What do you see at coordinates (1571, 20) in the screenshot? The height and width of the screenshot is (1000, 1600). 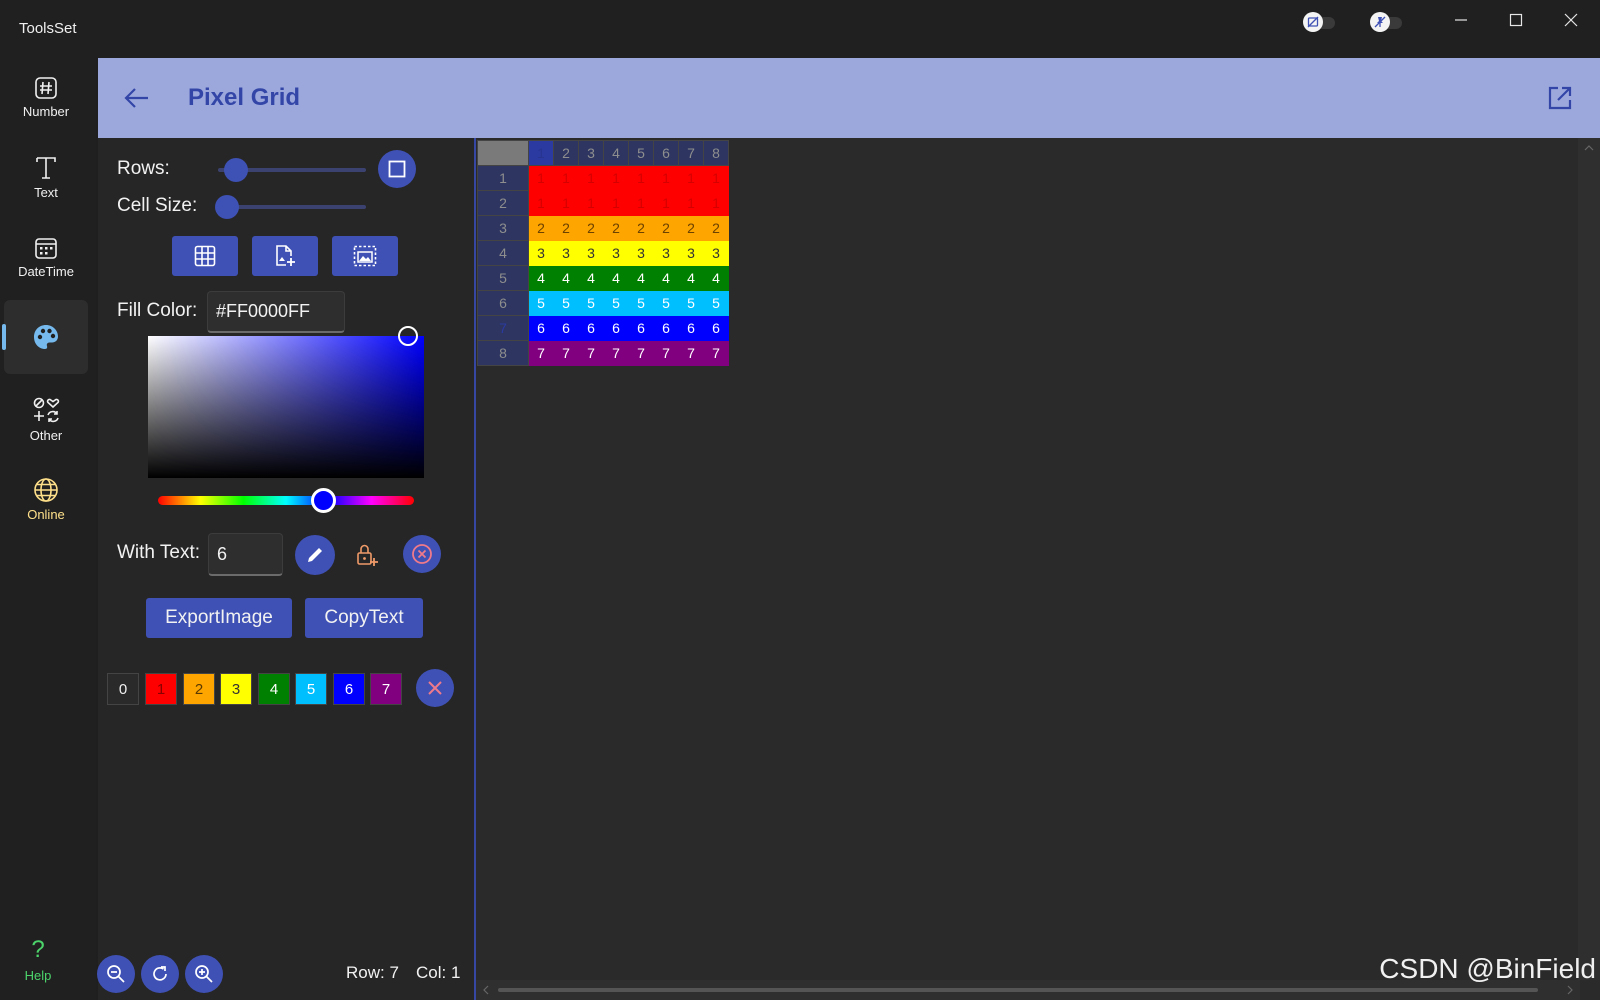 I see `close-button` at bounding box center [1571, 20].